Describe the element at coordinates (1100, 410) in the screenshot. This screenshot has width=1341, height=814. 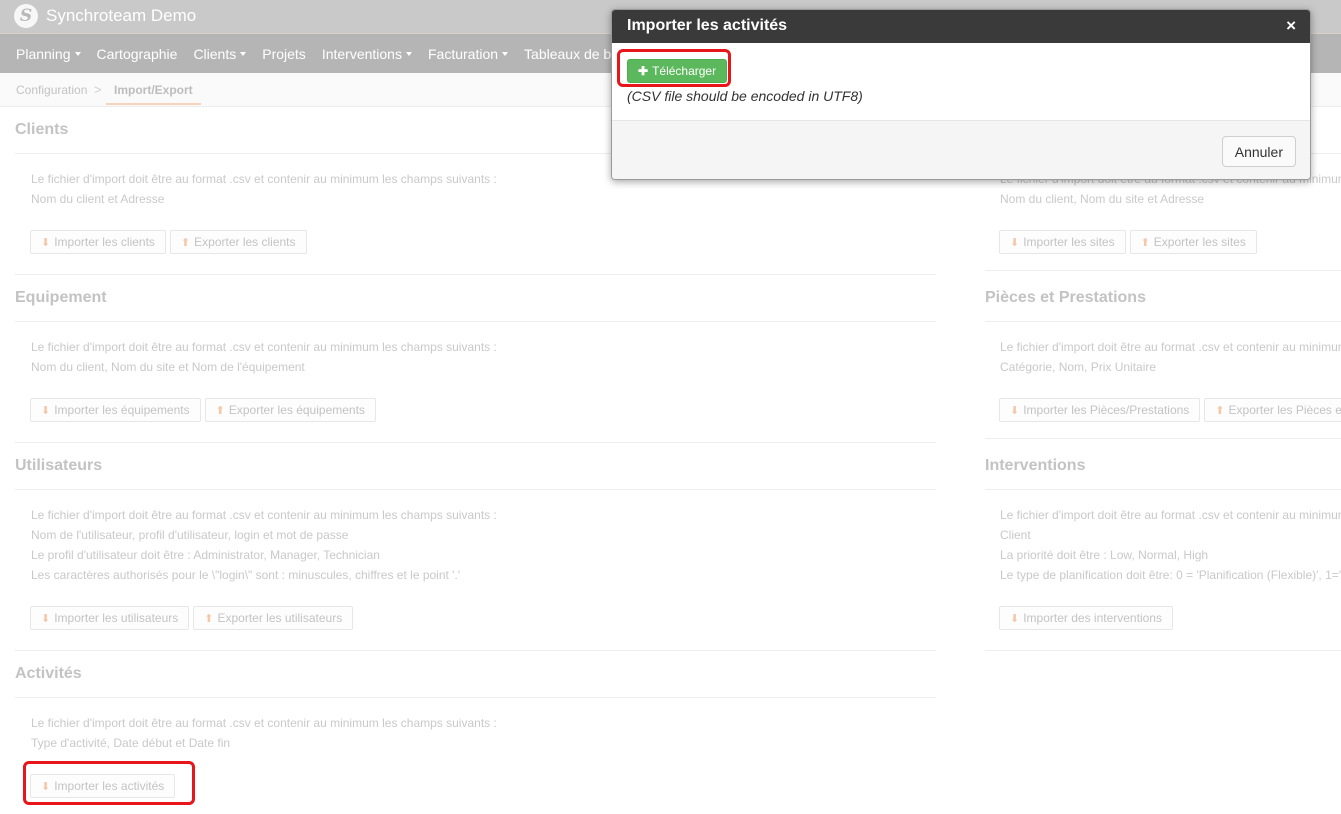
I see `import-pieces-button: ⬇ Importer les Pièces/Prestations` at that location.